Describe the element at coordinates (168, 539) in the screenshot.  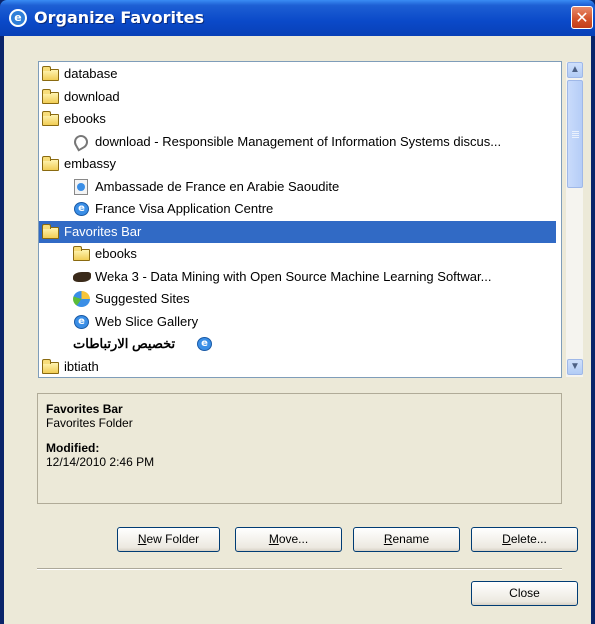
I see `new-folder-button: New Folder` at that location.